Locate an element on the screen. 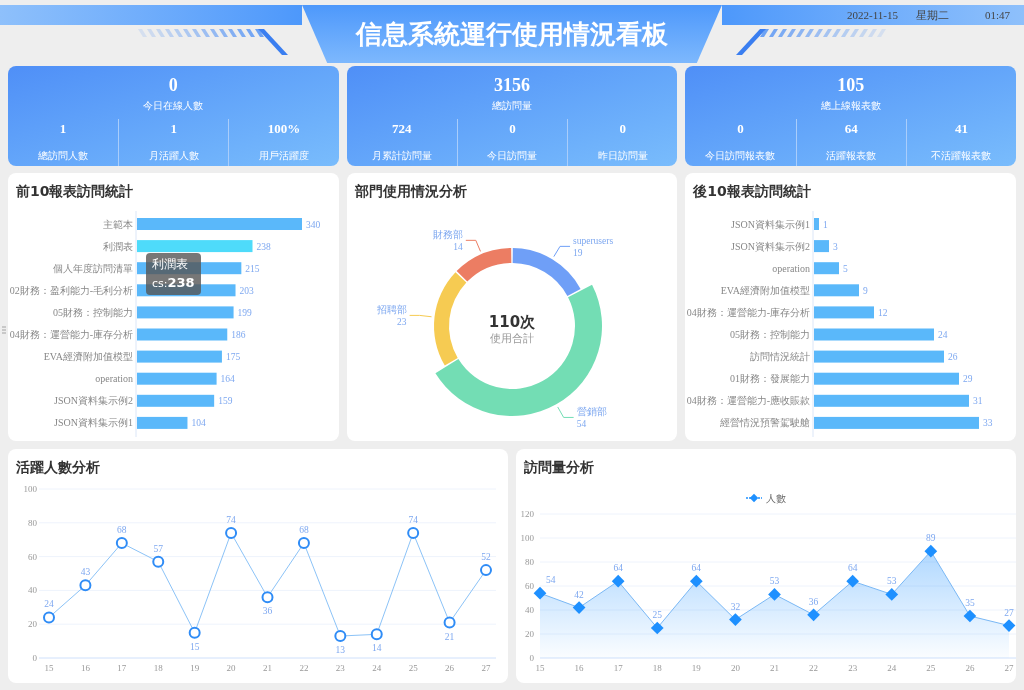 The image size is (1024, 690). category-label: JSON資料集示例1 is located at coordinates (93, 423).